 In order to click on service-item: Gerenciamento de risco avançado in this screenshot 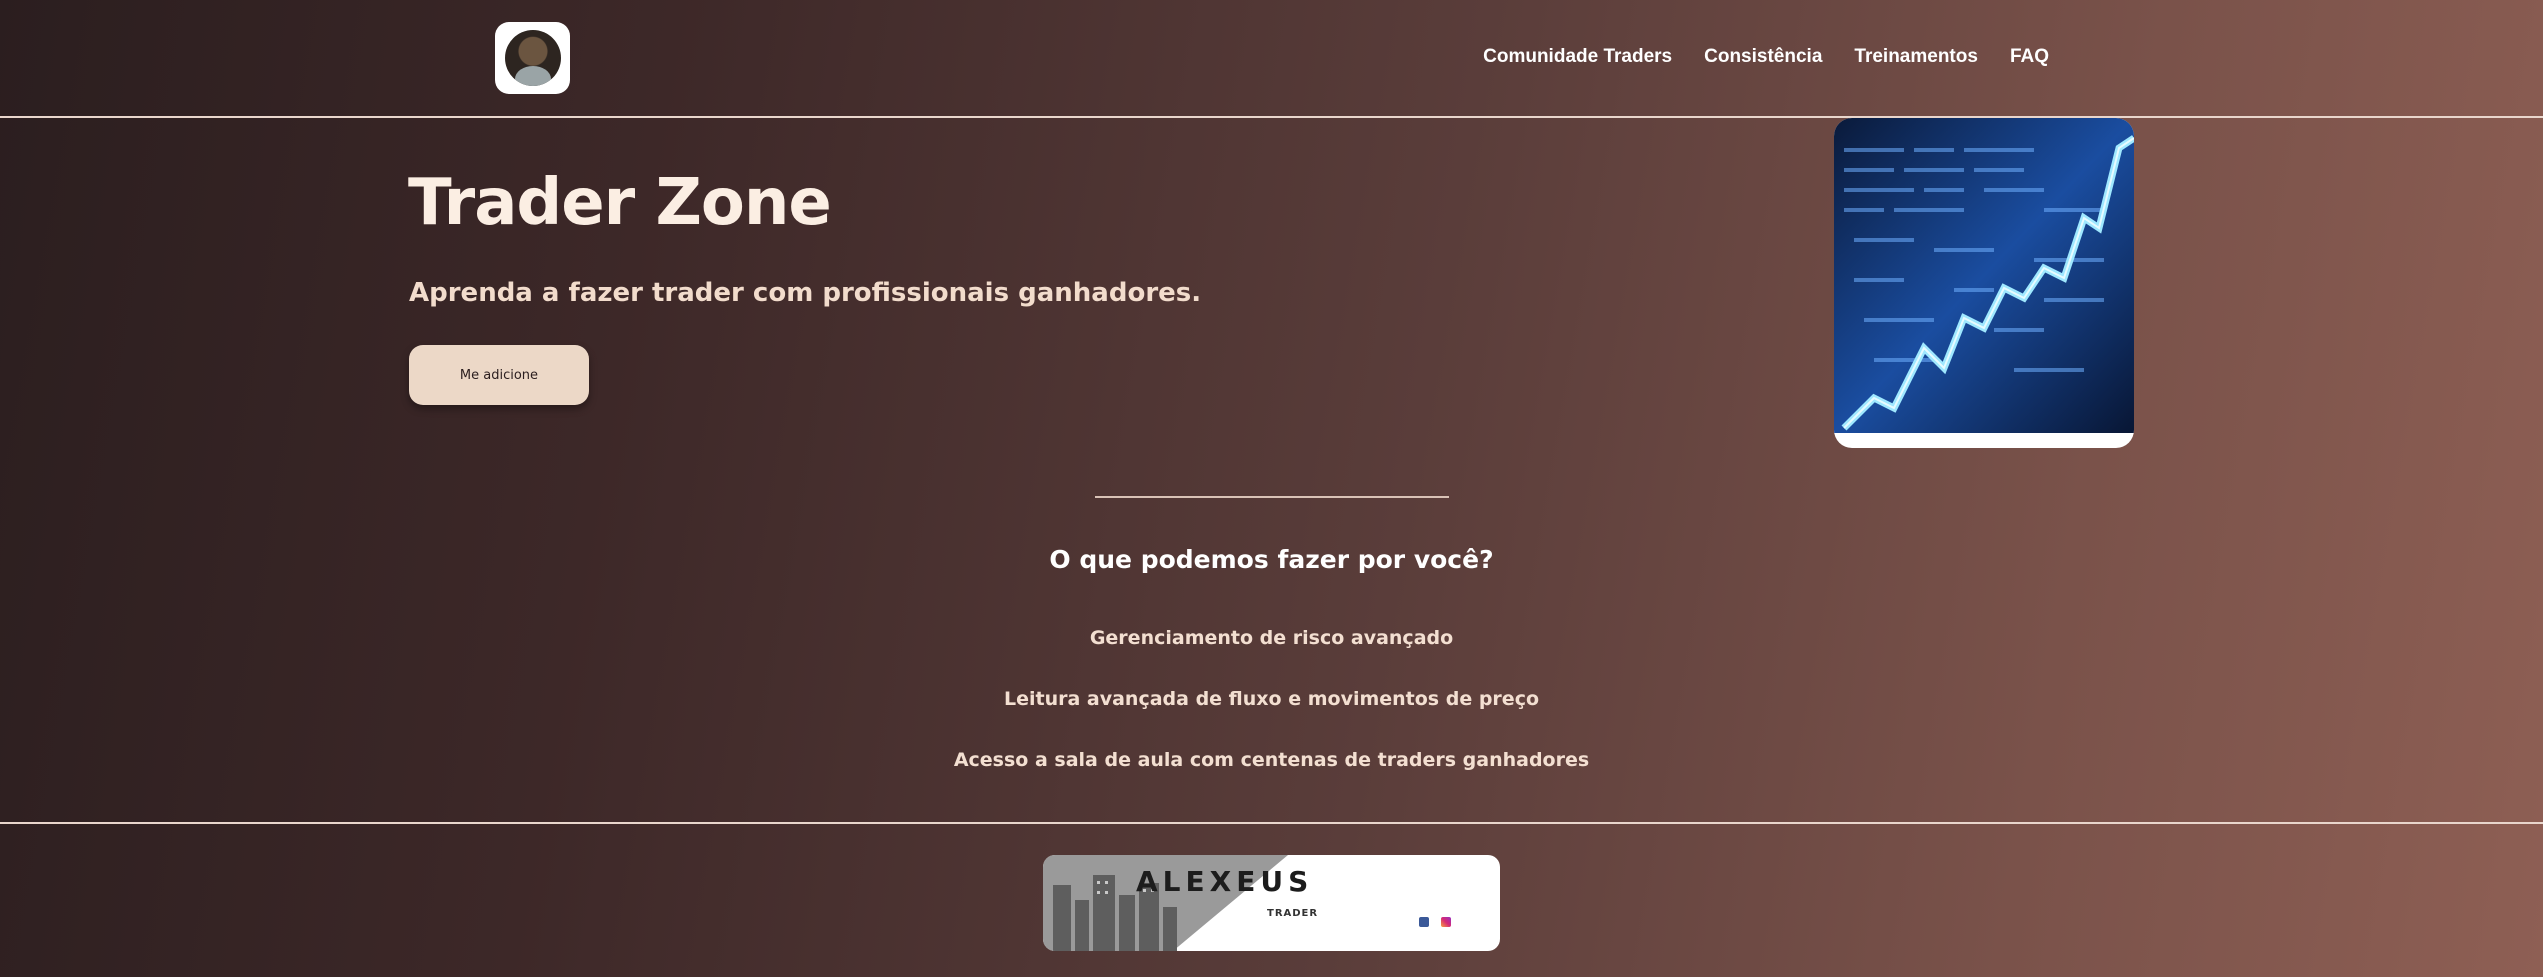, I will do `click(1271, 638)`.